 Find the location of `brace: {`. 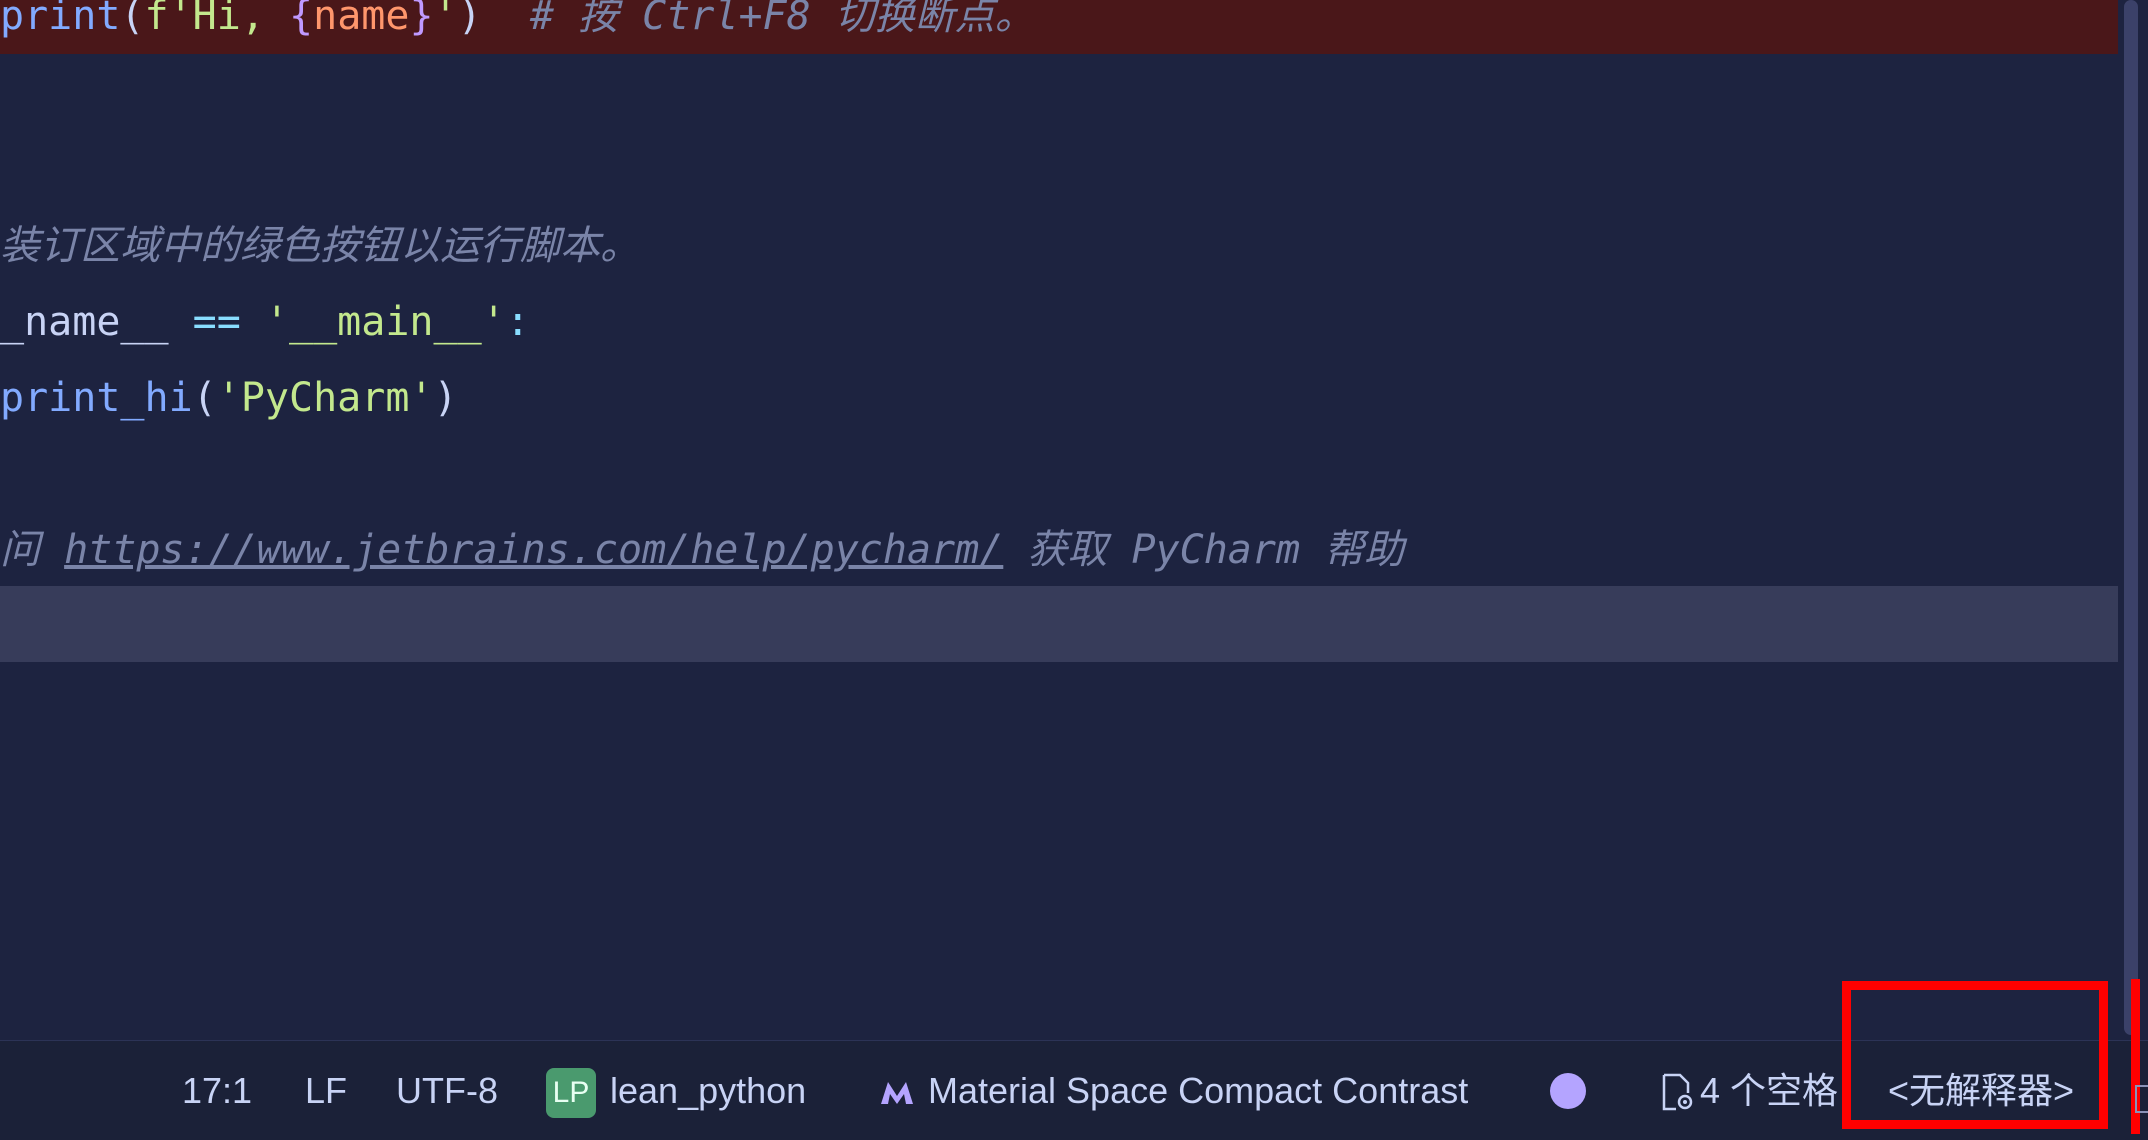

brace: { is located at coordinates (301, 19).